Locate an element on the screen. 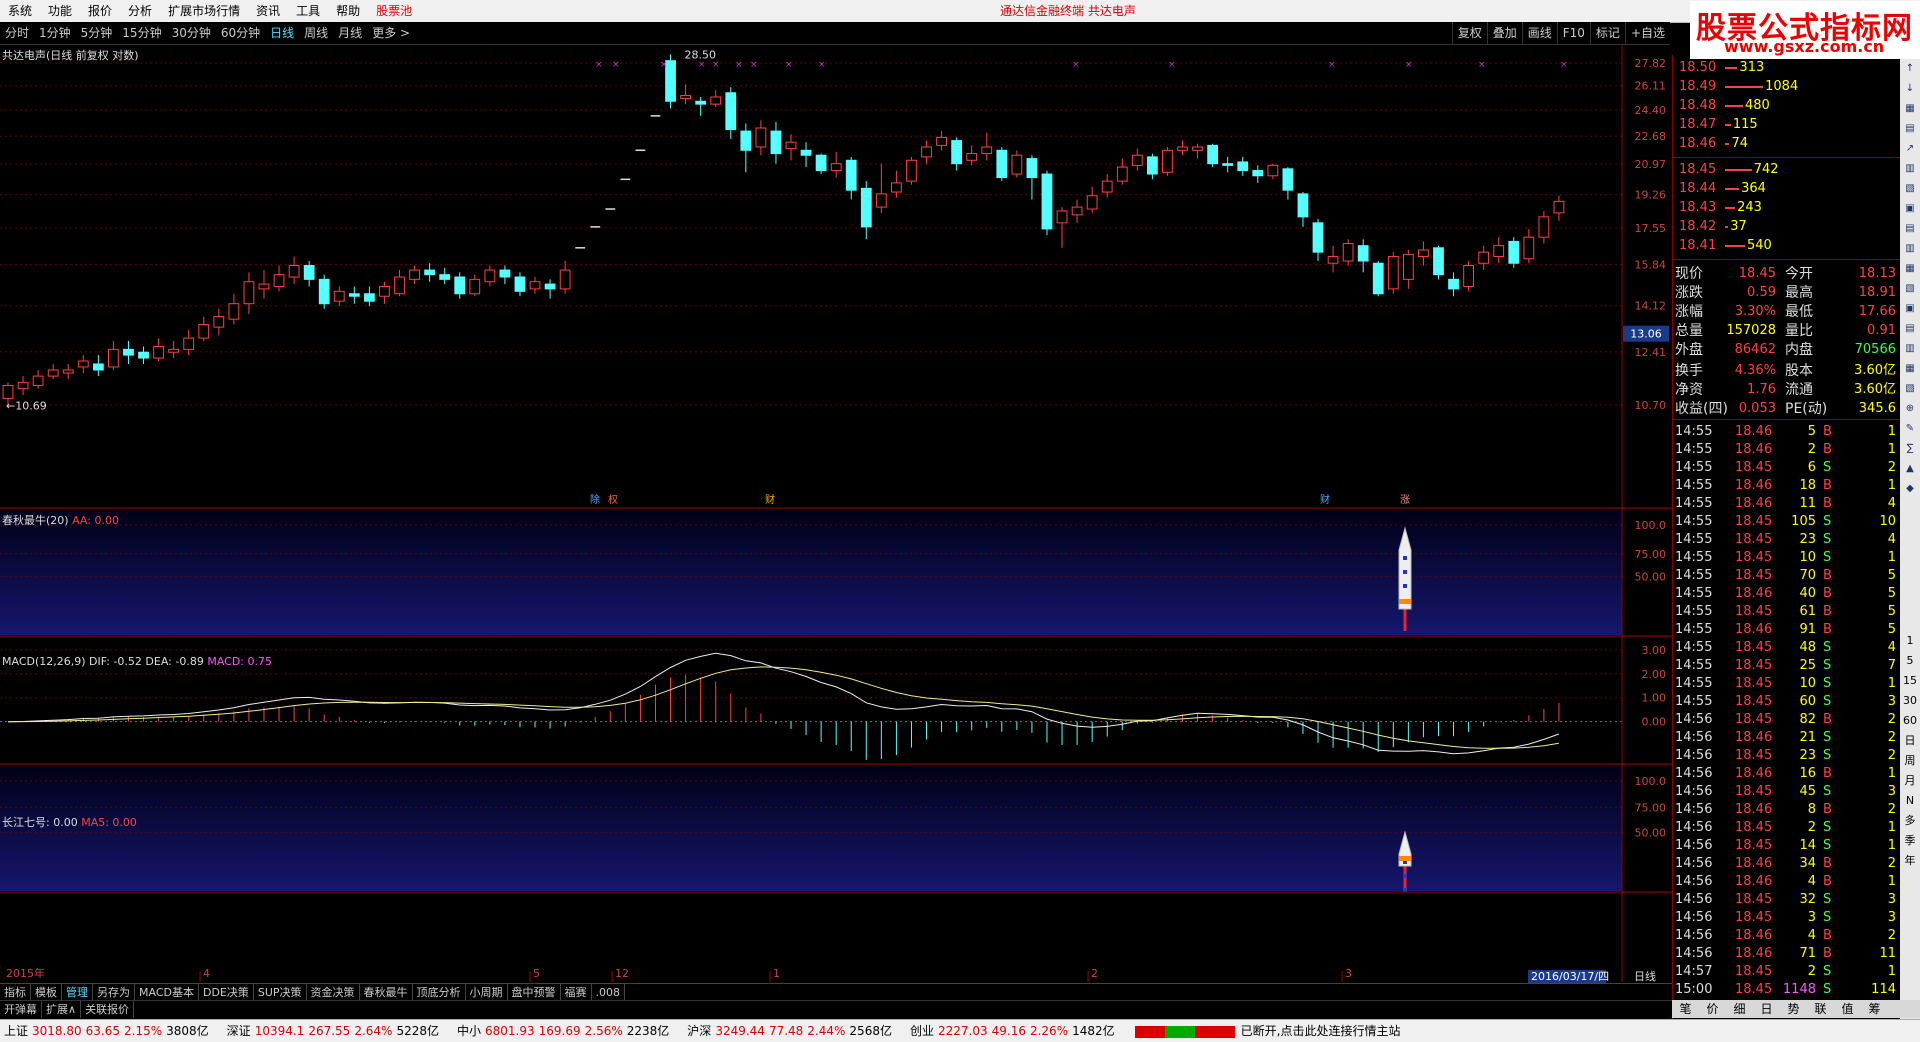 This screenshot has height=1042, width=1920. sidebar-tool-icon: ↓ is located at coordinates (1910, 89).